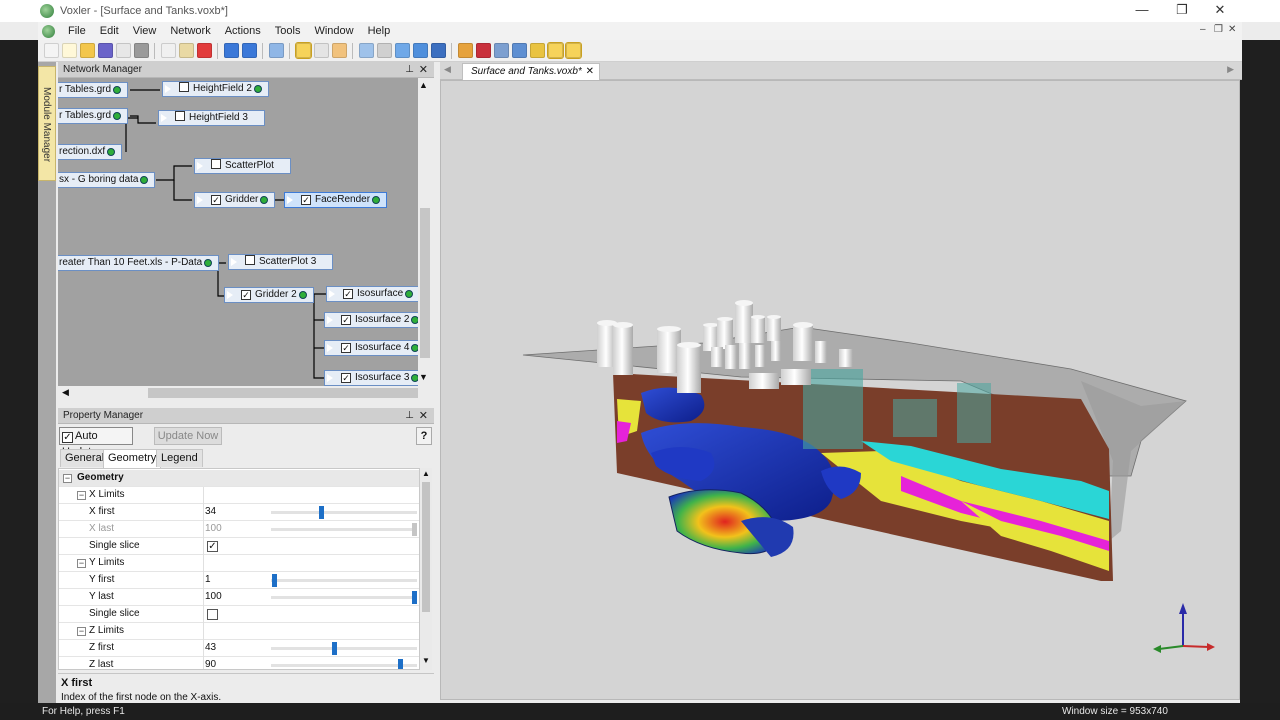  Describe the element at coordinates (371, 320) in the screenshot. I see `node-isosurface-2: ✓ Isosurface 2` at that location.